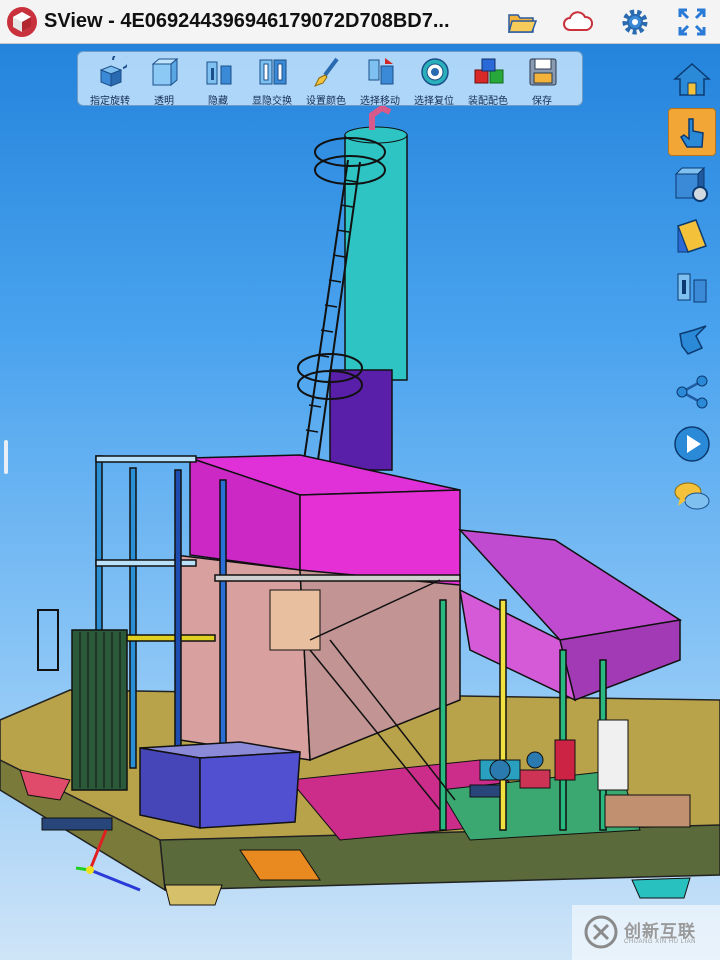 This screenshot has width=720, height=960. Describe the element at coordinates (380, 101) in the screenshot. I see `tool-label: 选择移动` at that location.